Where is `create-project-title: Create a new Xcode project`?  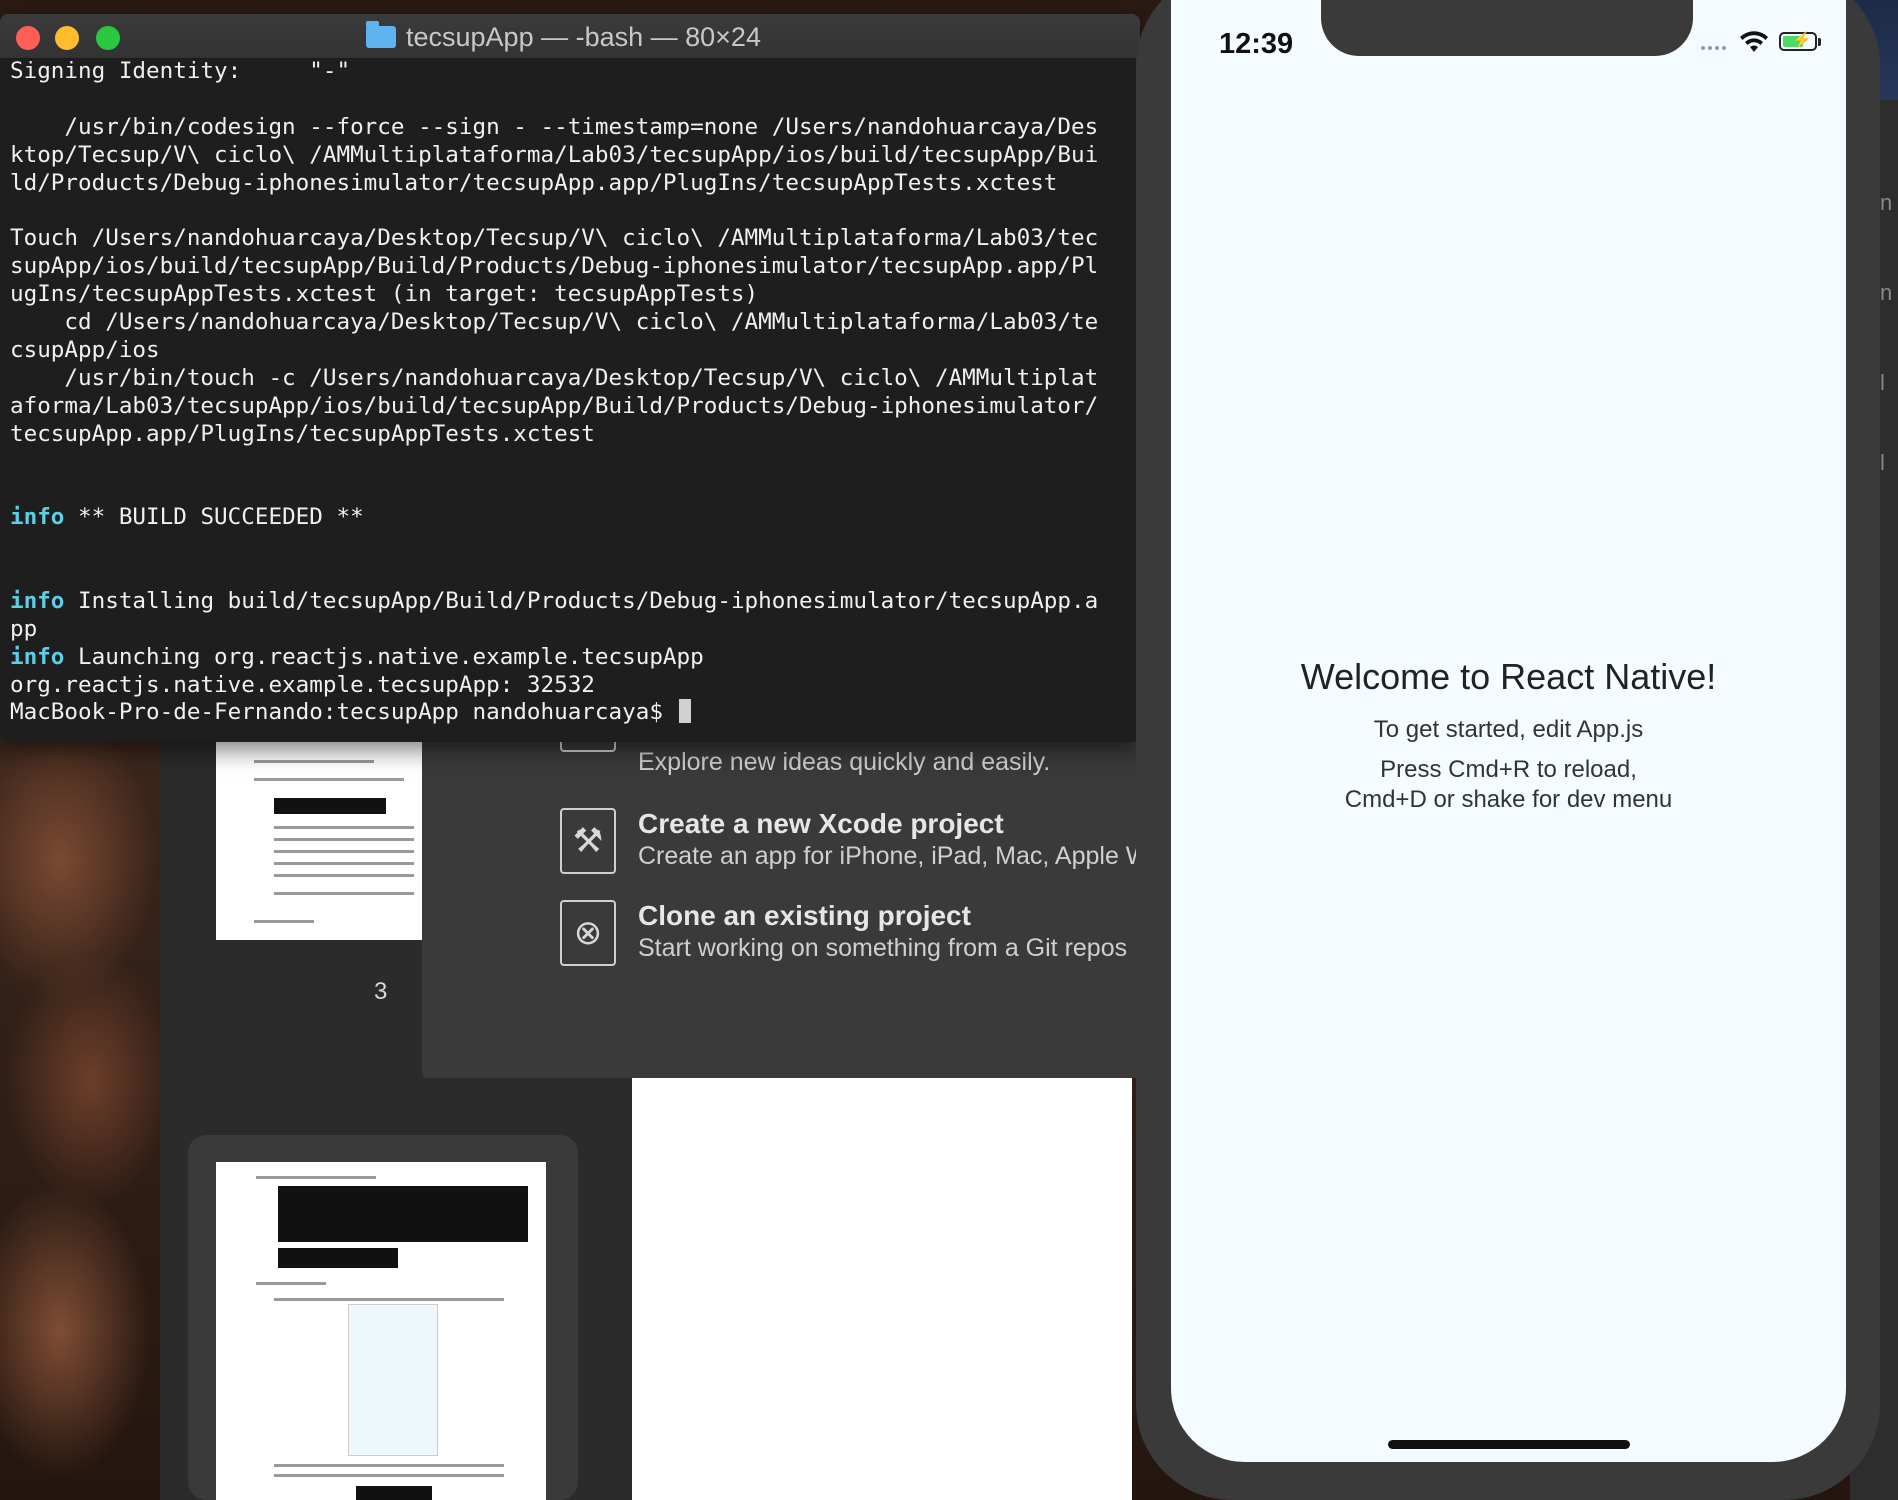 create-project-title: Create a new Xcode project is located at coordinates (821, 823).